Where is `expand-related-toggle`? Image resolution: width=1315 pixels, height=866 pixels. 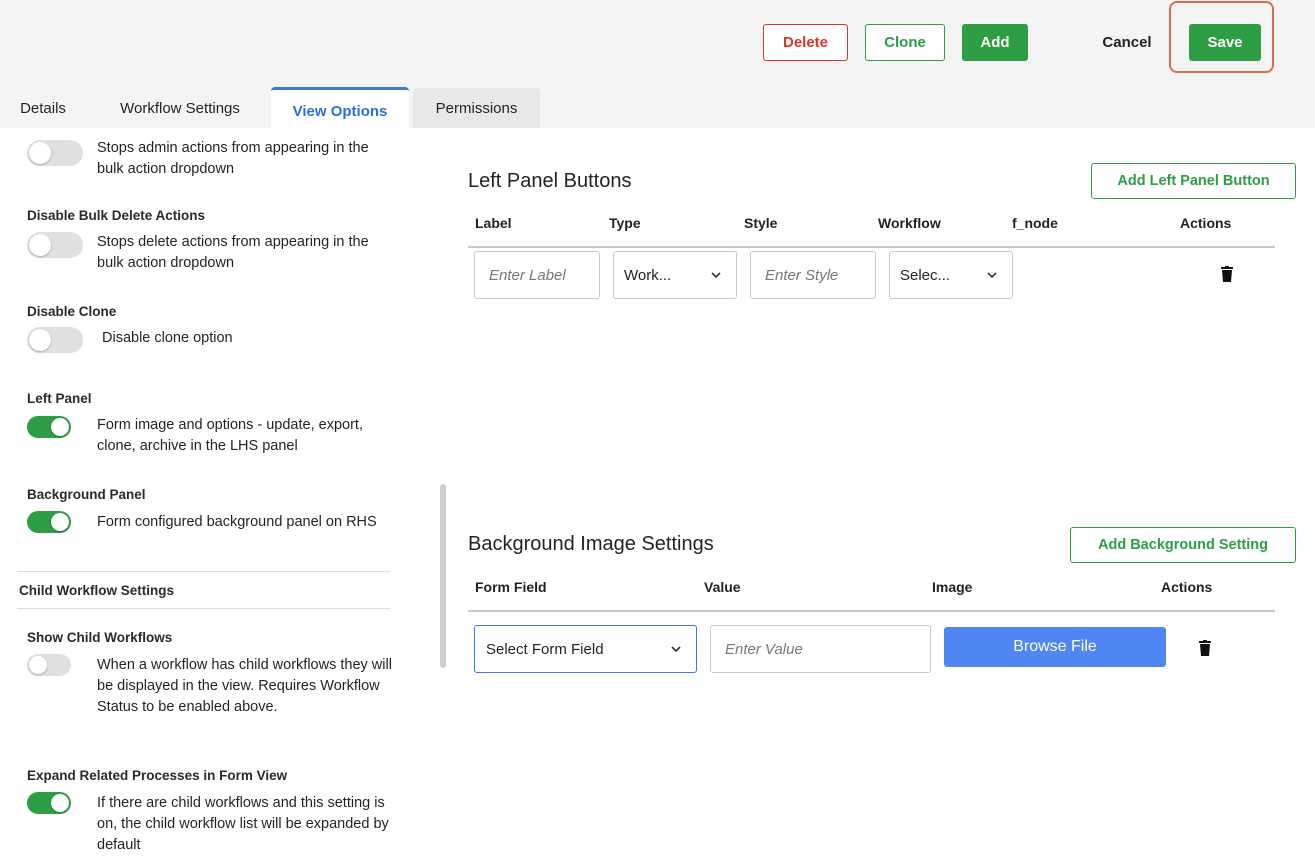 expand-related-toggle is located at coordinates (49, 803).